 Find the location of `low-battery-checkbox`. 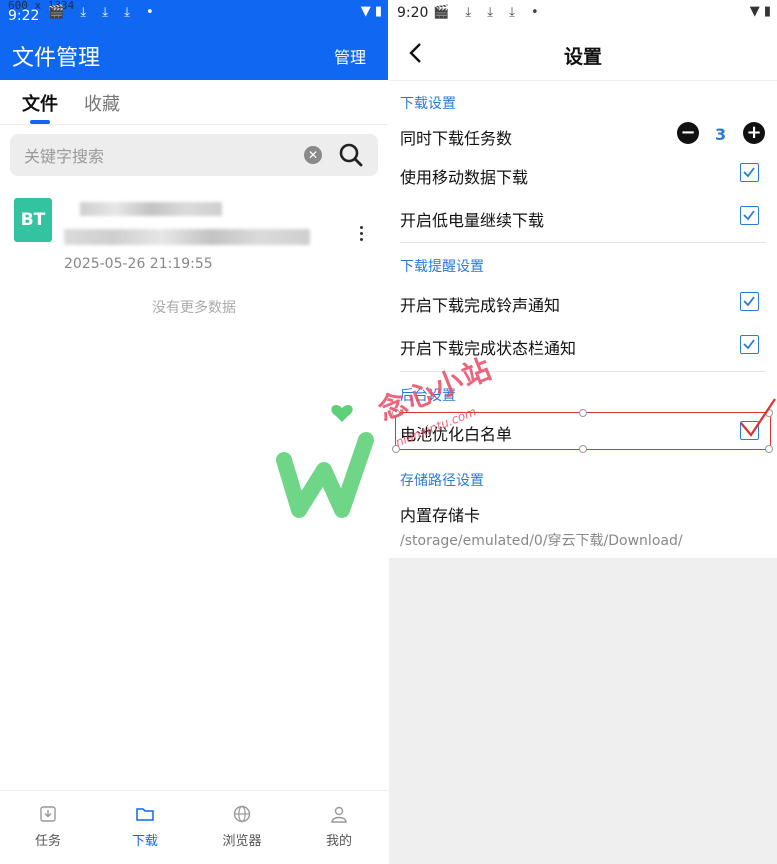

low-battery-checkbox is located at coordinates (749, 215).